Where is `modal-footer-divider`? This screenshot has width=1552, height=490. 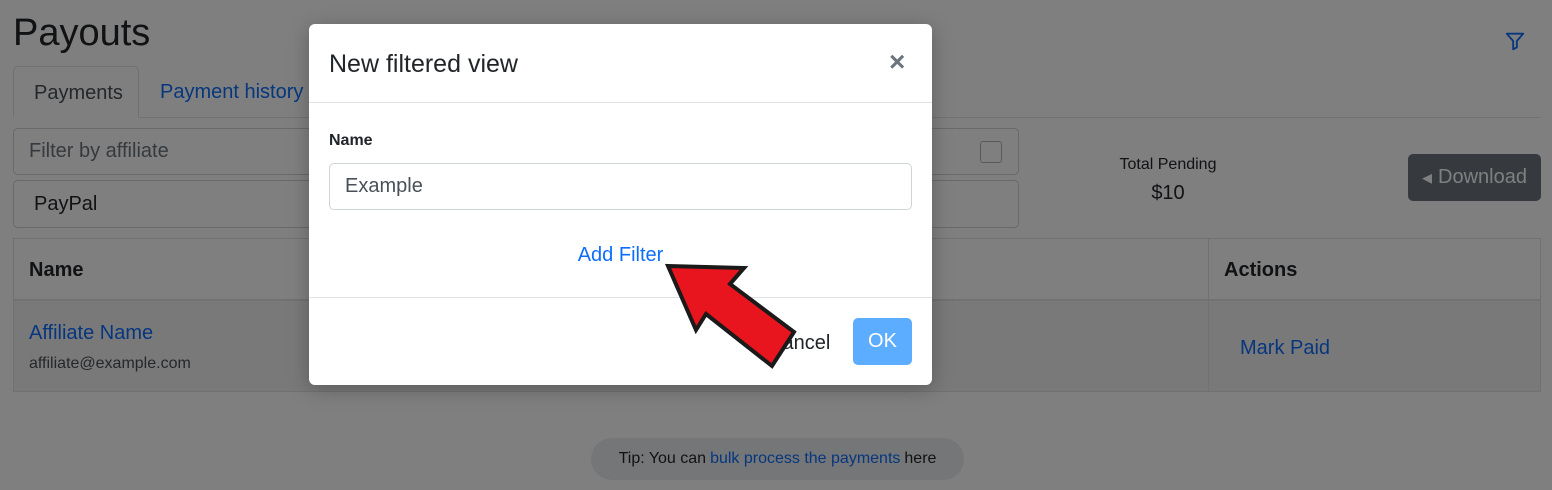
modal-footer-divider is located at coordinates (620, 297).